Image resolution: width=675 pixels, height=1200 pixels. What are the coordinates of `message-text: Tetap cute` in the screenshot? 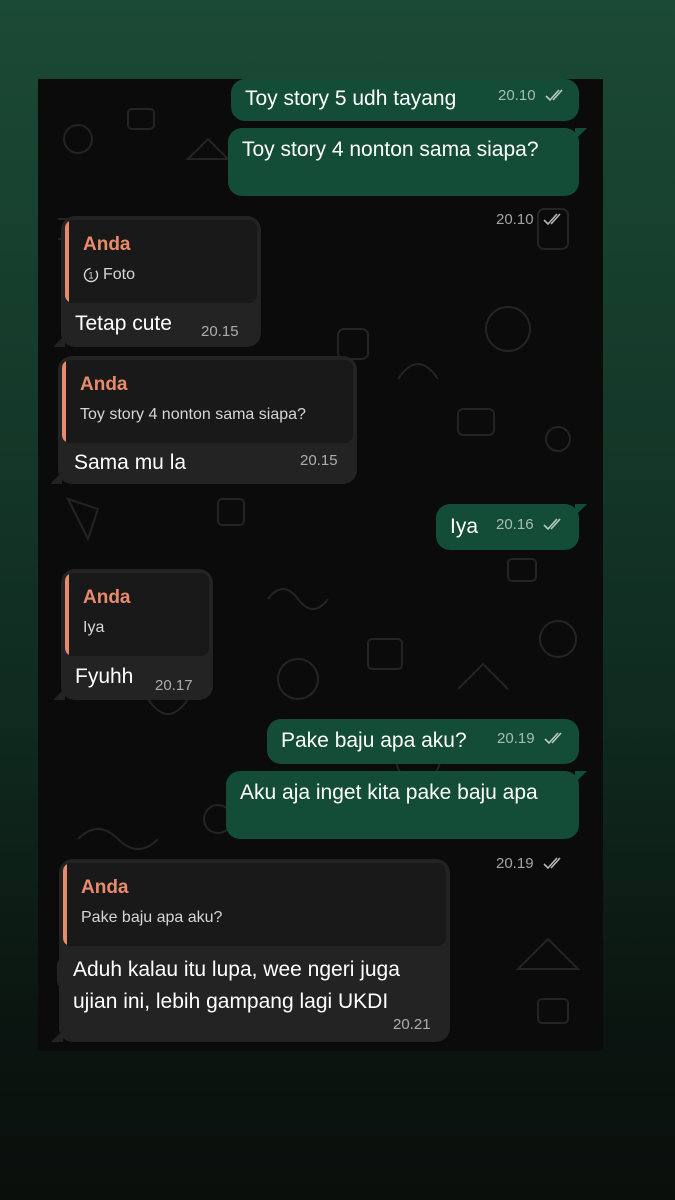 It's located at (123, 323).